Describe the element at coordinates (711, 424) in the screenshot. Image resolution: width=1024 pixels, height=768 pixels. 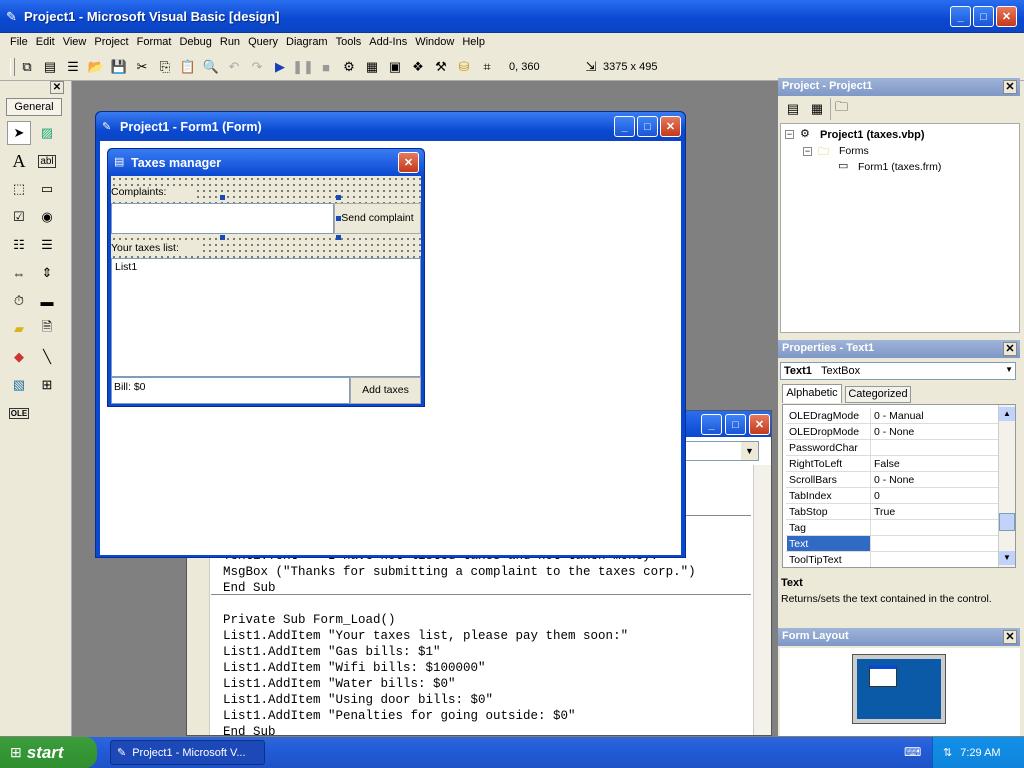
I see `code-minimize-button: _` at that location.